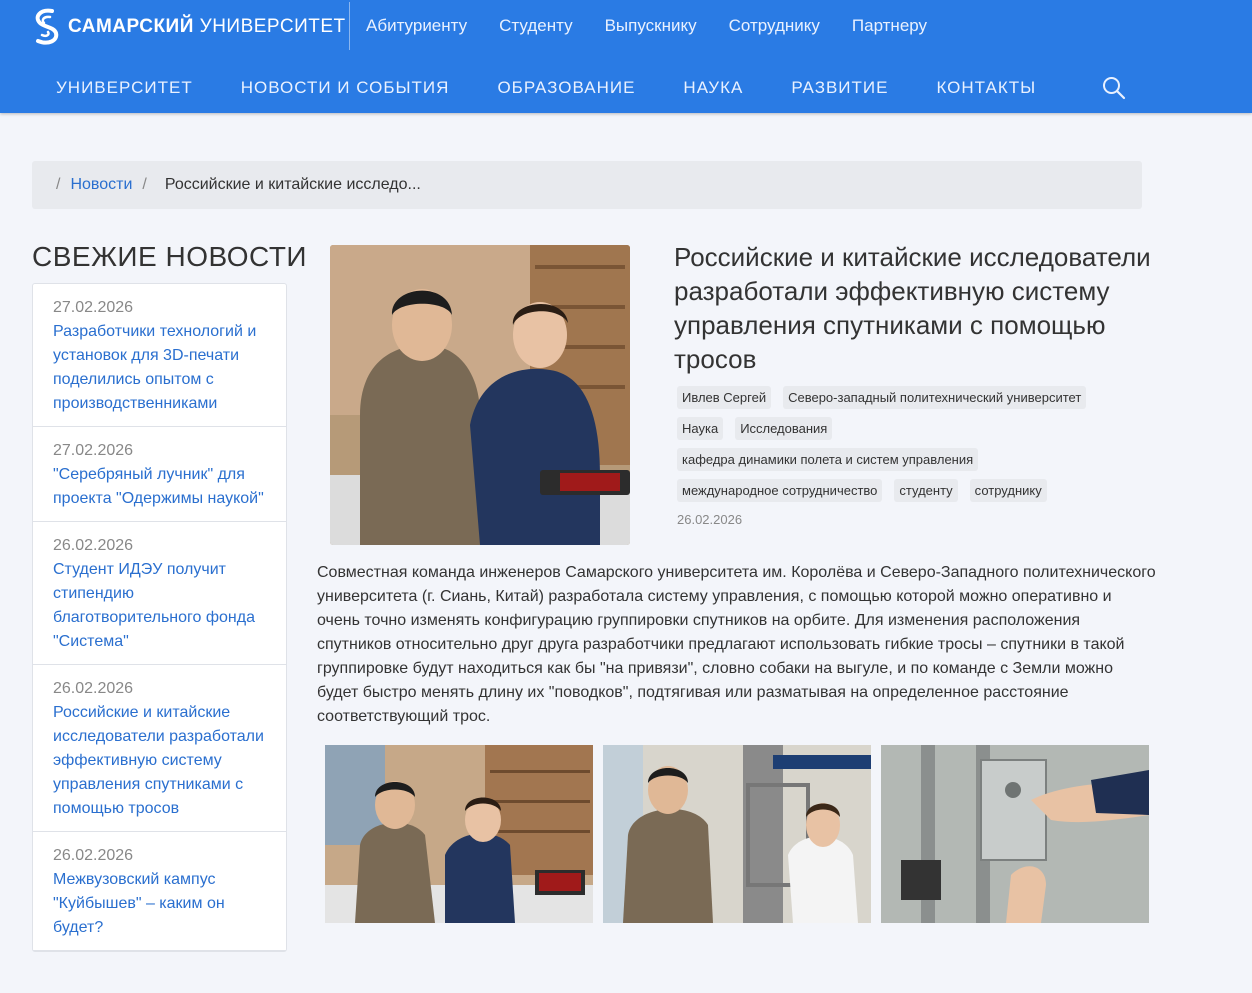 The width and height of the screenshot is (1252, 993). I want to click on main-nav-contacts: КОНТАКТЫ, so click(986, 88).